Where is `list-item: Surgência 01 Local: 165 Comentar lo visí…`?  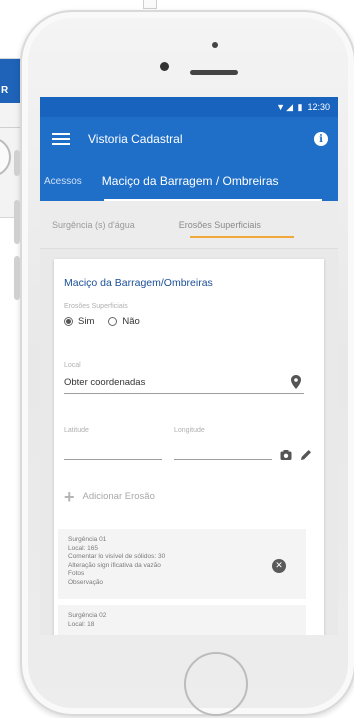 list-item: Surgência 01 Local: 165 Comentar lo visí… is located at coordinates (182, 564).